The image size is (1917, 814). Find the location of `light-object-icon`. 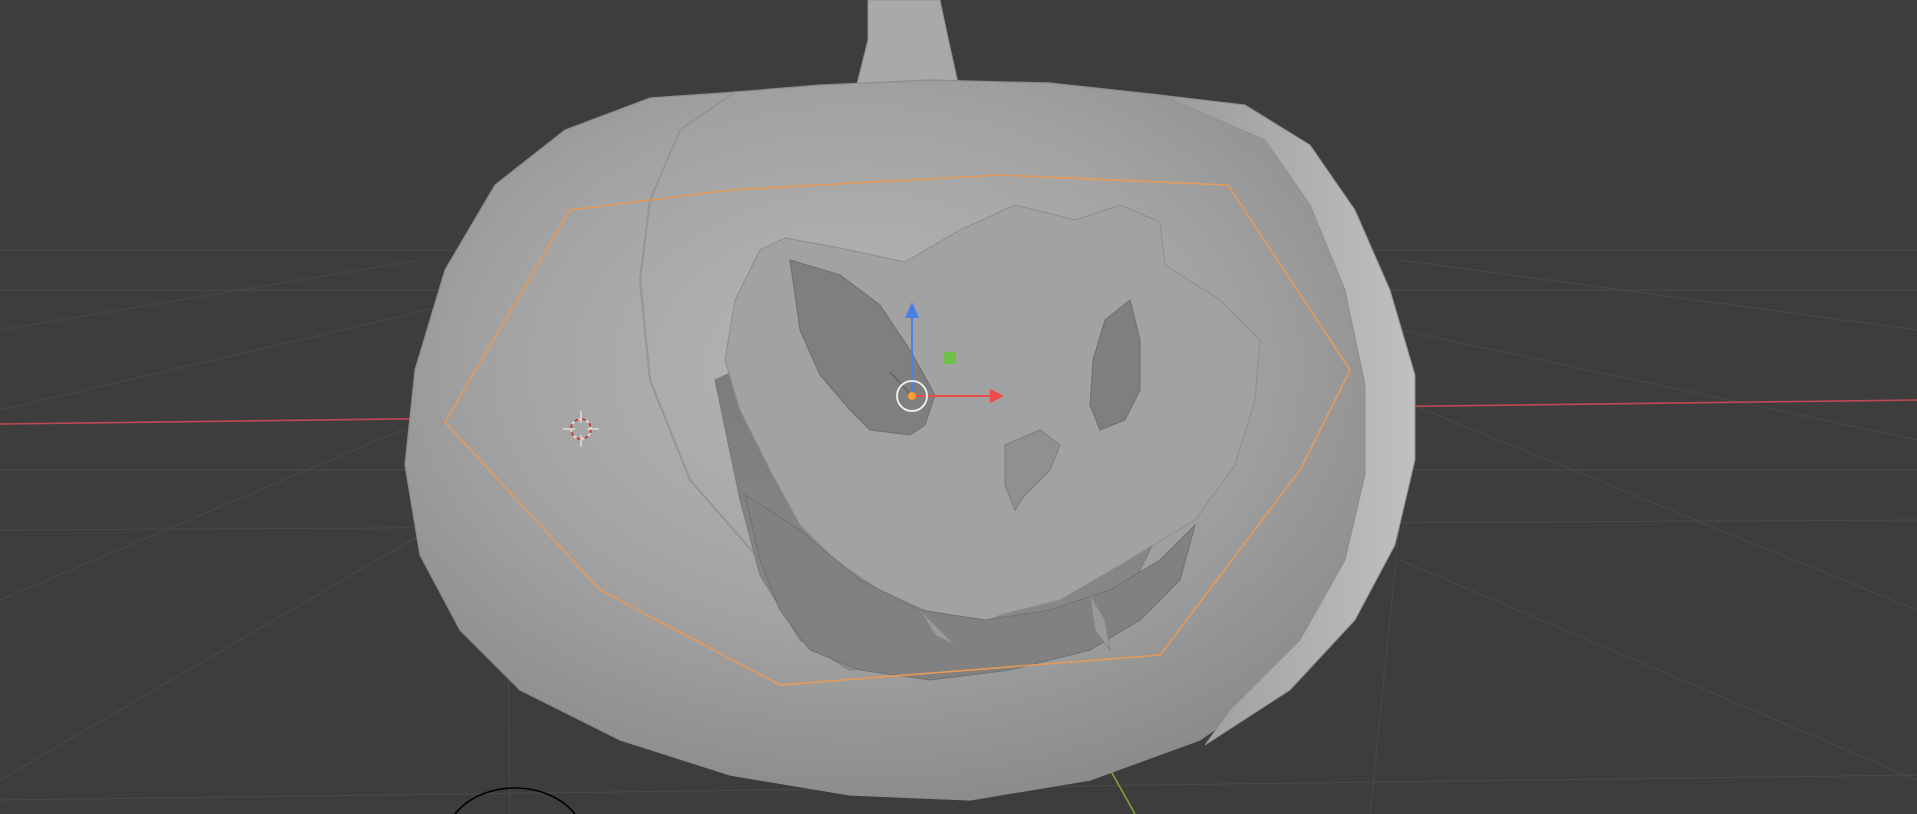

light-object-icon is located at coordinates (515, 800).